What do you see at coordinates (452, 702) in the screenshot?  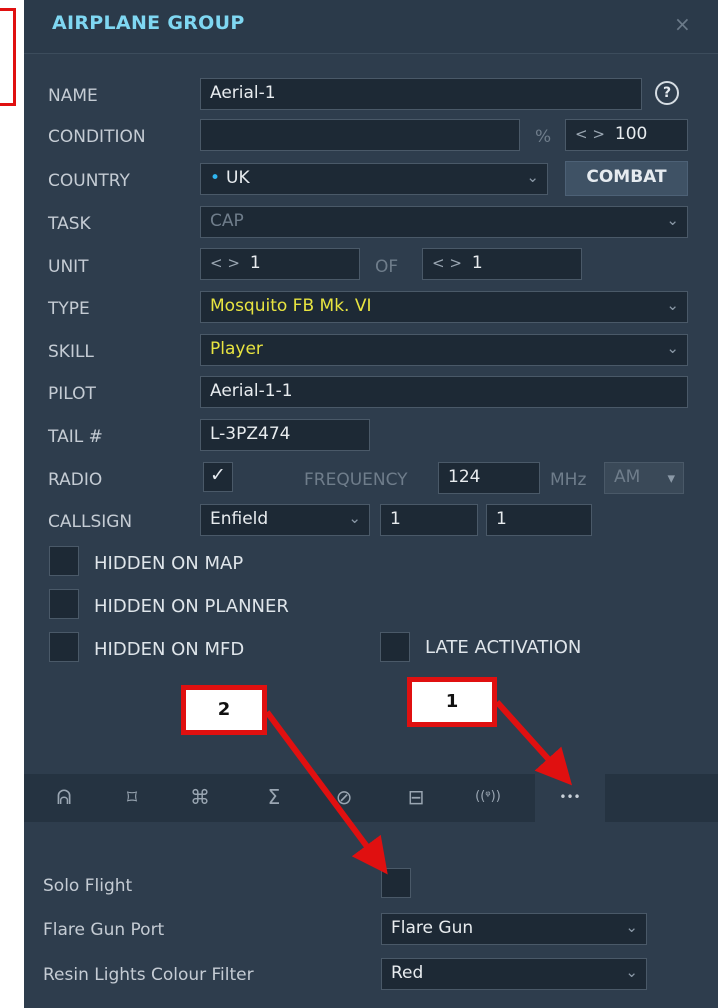 I see `callout-1: 1` at bounding box center [452, 702].